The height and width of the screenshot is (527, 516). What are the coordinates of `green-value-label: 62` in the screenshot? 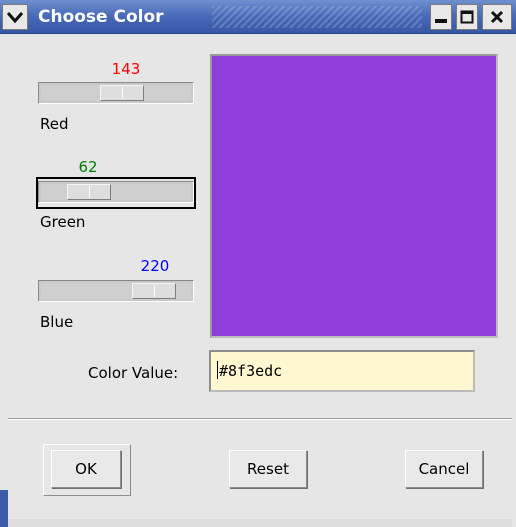 It's located at (88, 167).